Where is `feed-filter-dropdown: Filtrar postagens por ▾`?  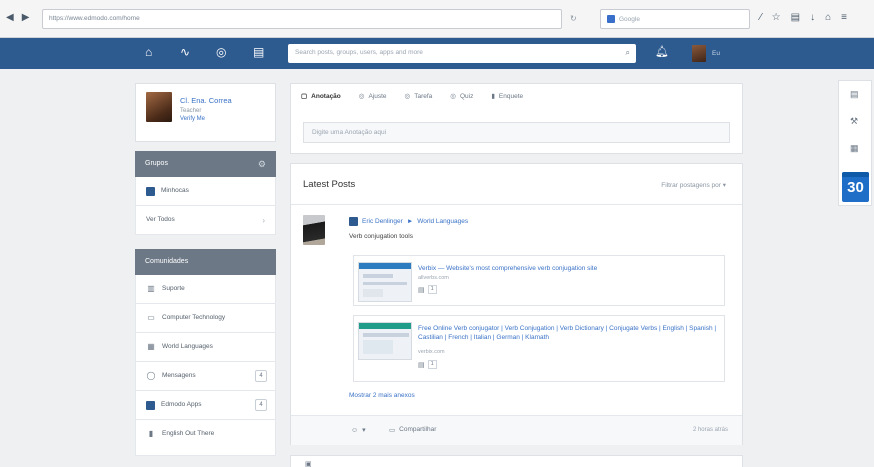 feed-filter-dropdown: Filtrar postagens por ▾ is located at coordinates (693, 185).